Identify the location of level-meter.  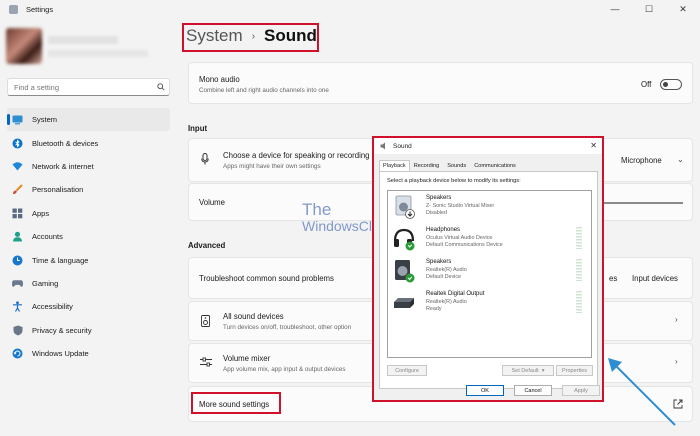
(579, 302).